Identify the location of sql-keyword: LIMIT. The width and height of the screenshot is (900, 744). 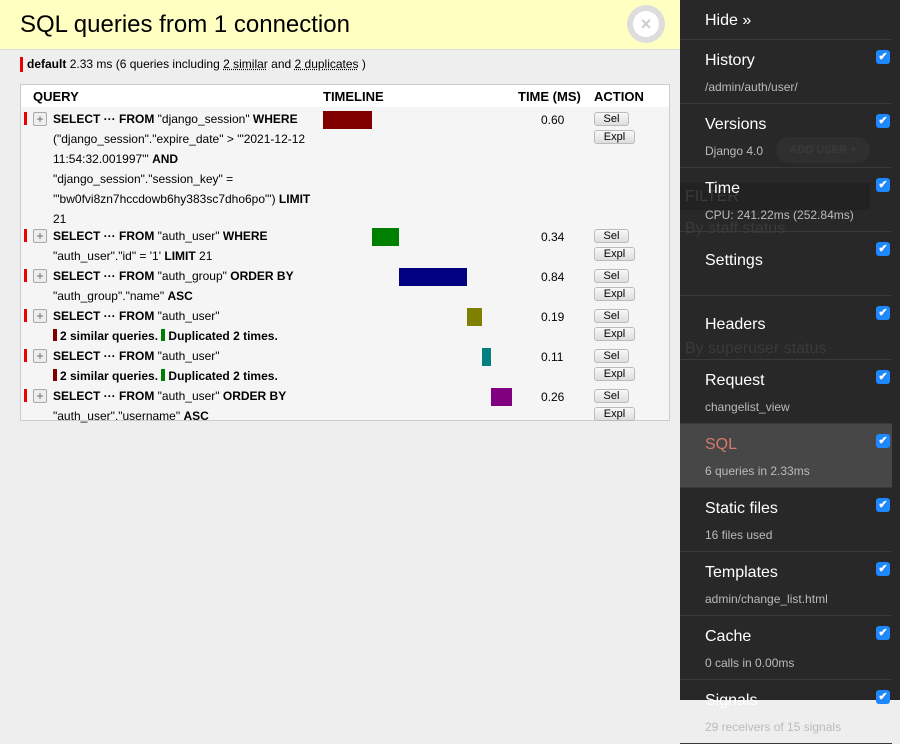
(294, 199).